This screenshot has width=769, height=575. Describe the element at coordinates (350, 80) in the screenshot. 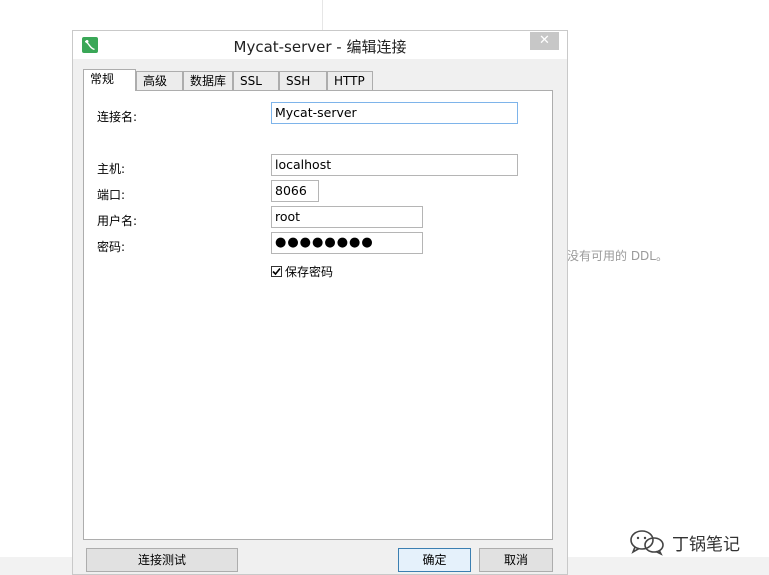

I see `tab-http: HTTP` at that location.